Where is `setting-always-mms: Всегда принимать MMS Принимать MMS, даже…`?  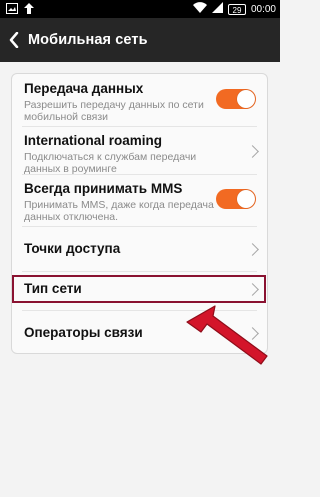 setting-always-mms: Всегда принимать MMS Принимать MMS, даже… is located at coordinates (139, 206).